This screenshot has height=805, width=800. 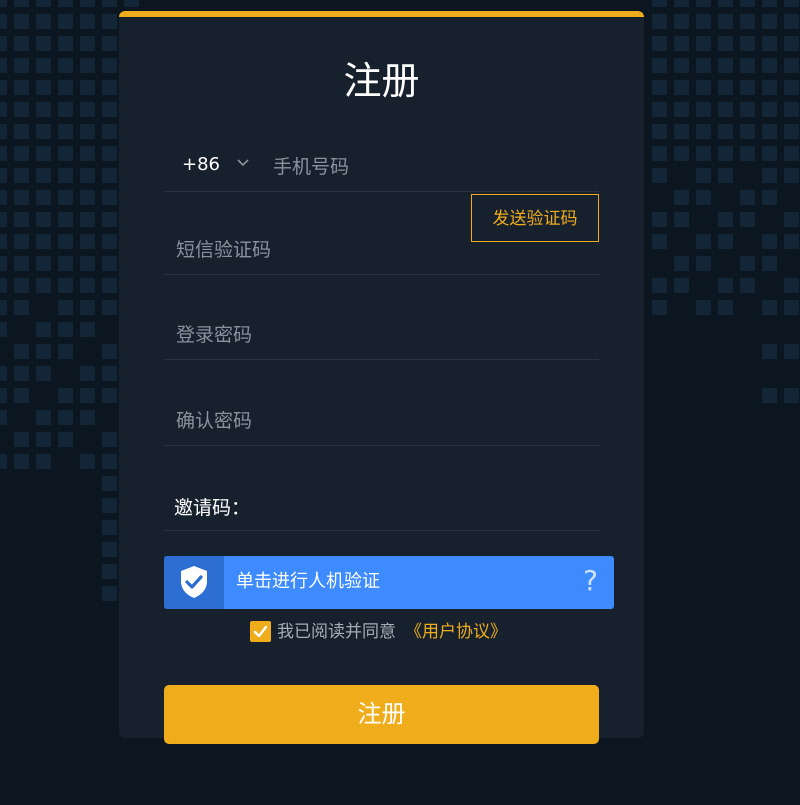 I want to click on sms-row: 发送验证码, so click(x=381, y=234).